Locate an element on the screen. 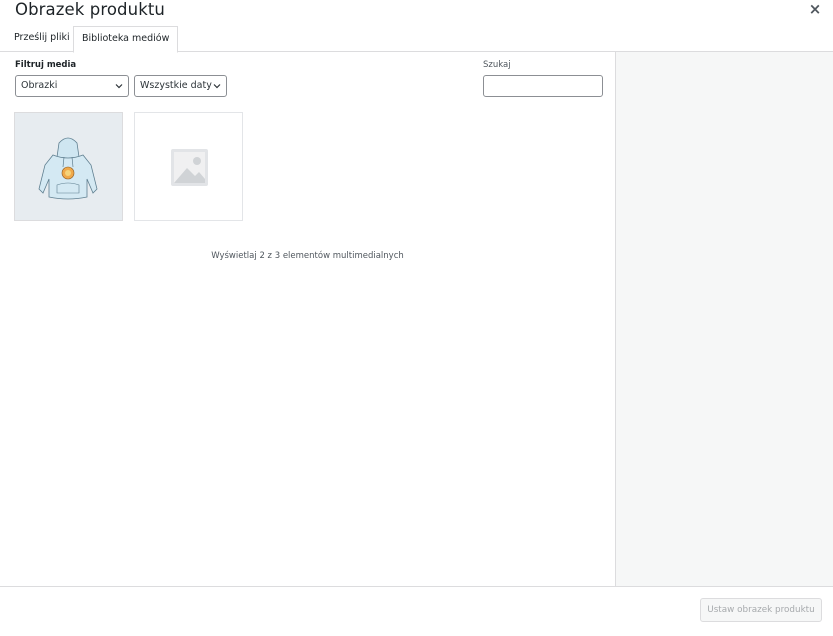 The height and width of the screenshot is (636, 833). hoodie-image is located at coordinates (68, 168).